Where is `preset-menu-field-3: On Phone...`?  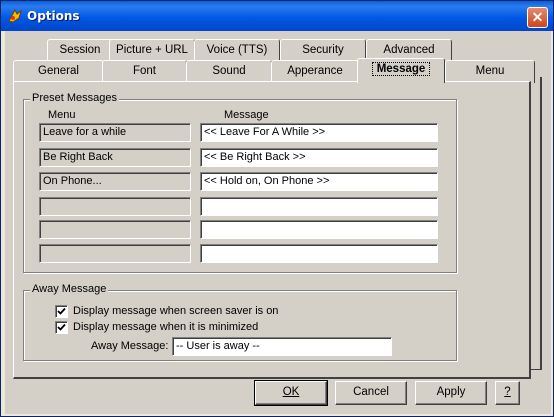 preset-menu-field-3: On Phone... is located at coordinates (115, 181).